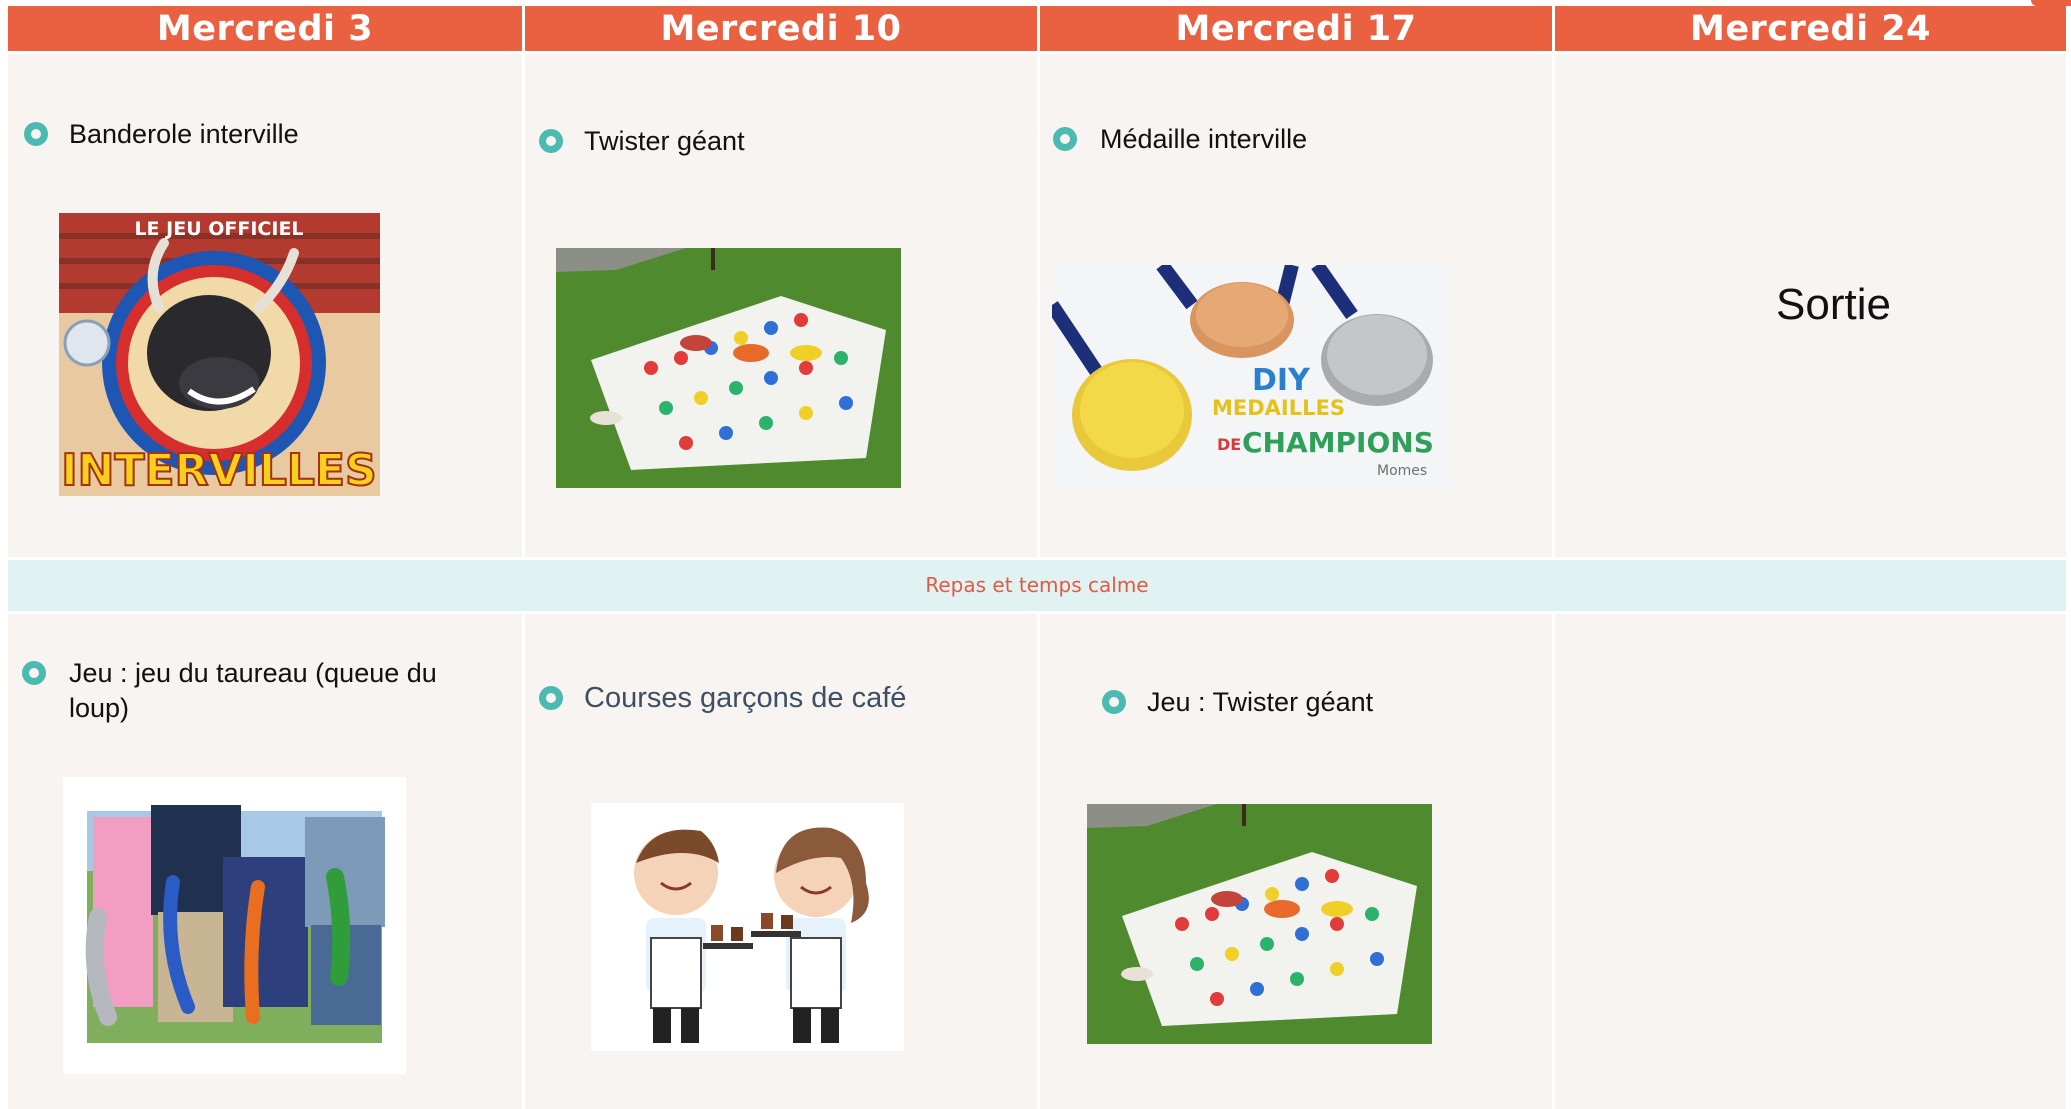  What do you see at coordinates (1338, 442) in the screenshot?
I see `medal-text-champions: CHAMPIONS` at bounding box center [1338, 442].